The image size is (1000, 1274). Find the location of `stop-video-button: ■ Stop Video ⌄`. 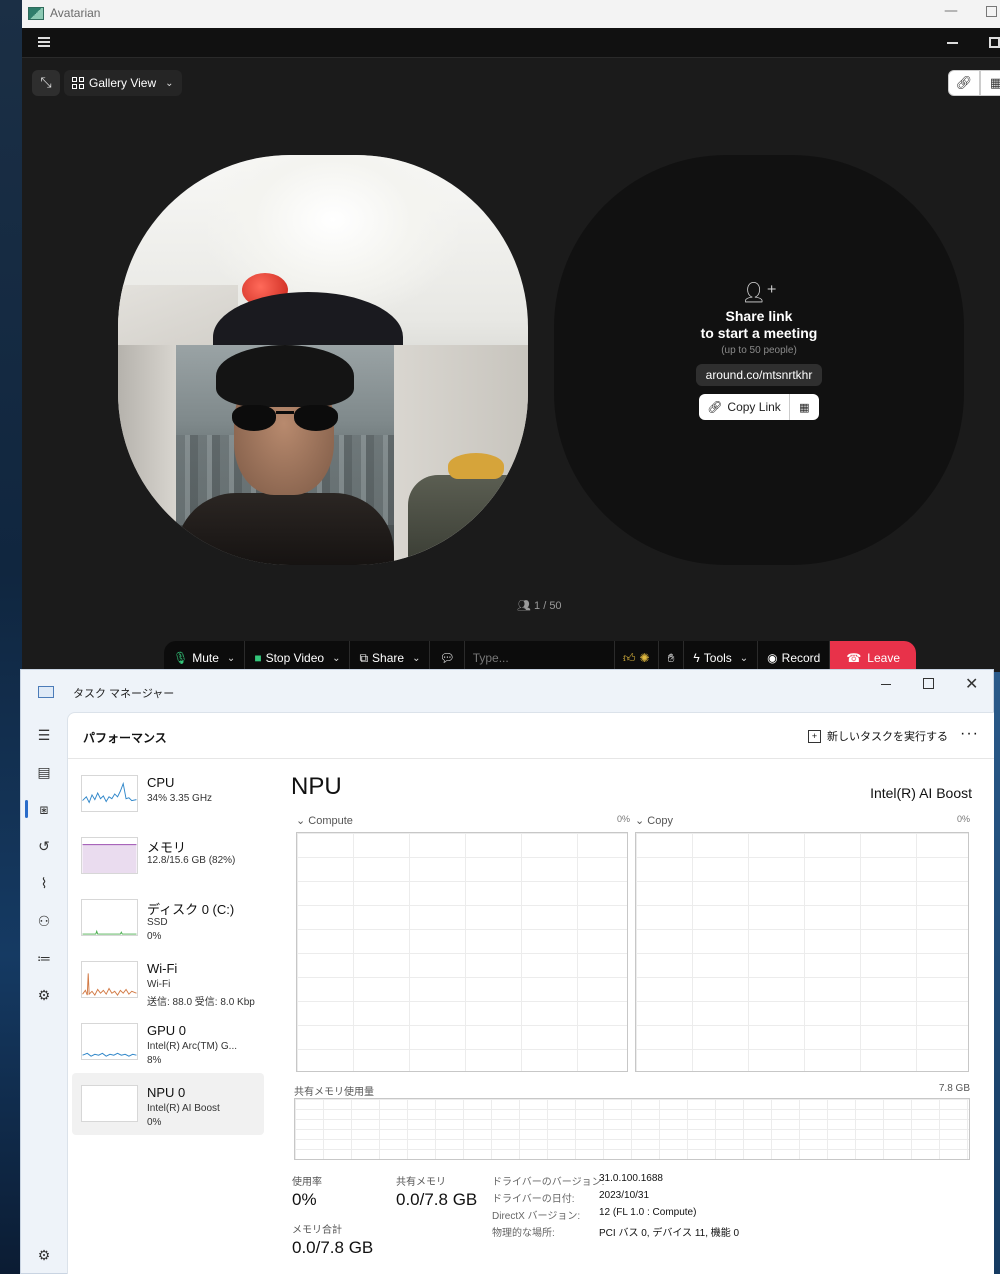

stop-video-button: ■ Stop Video ⌄ is located at coordinates (298, 656).